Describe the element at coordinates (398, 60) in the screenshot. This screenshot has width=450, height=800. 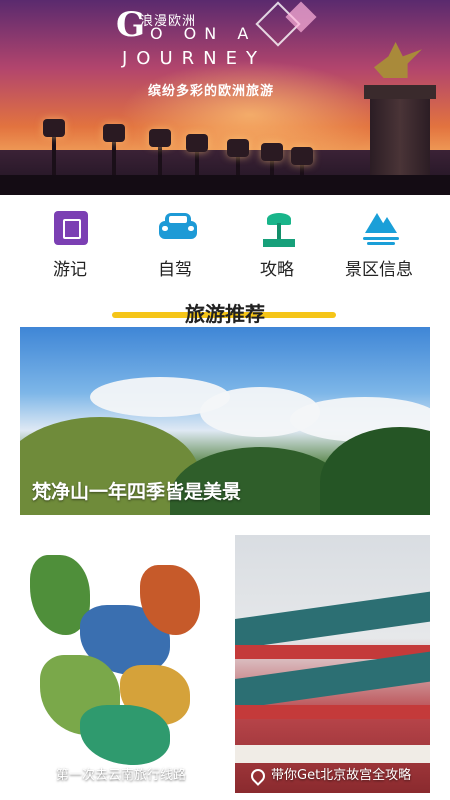
I see `gold-statue` at that location.